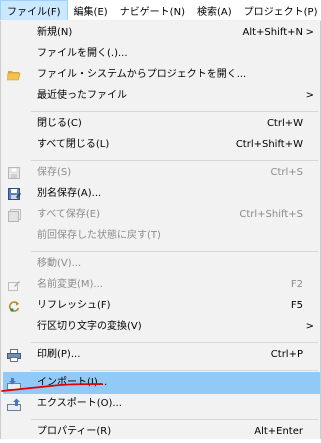 Image resolution: width=321 pixels, height=443 pixels. What do you see at coordinates (91, 10) in the screenshot?
I see `menu-edit: 編集(E)` at bounding box center [91, 10].